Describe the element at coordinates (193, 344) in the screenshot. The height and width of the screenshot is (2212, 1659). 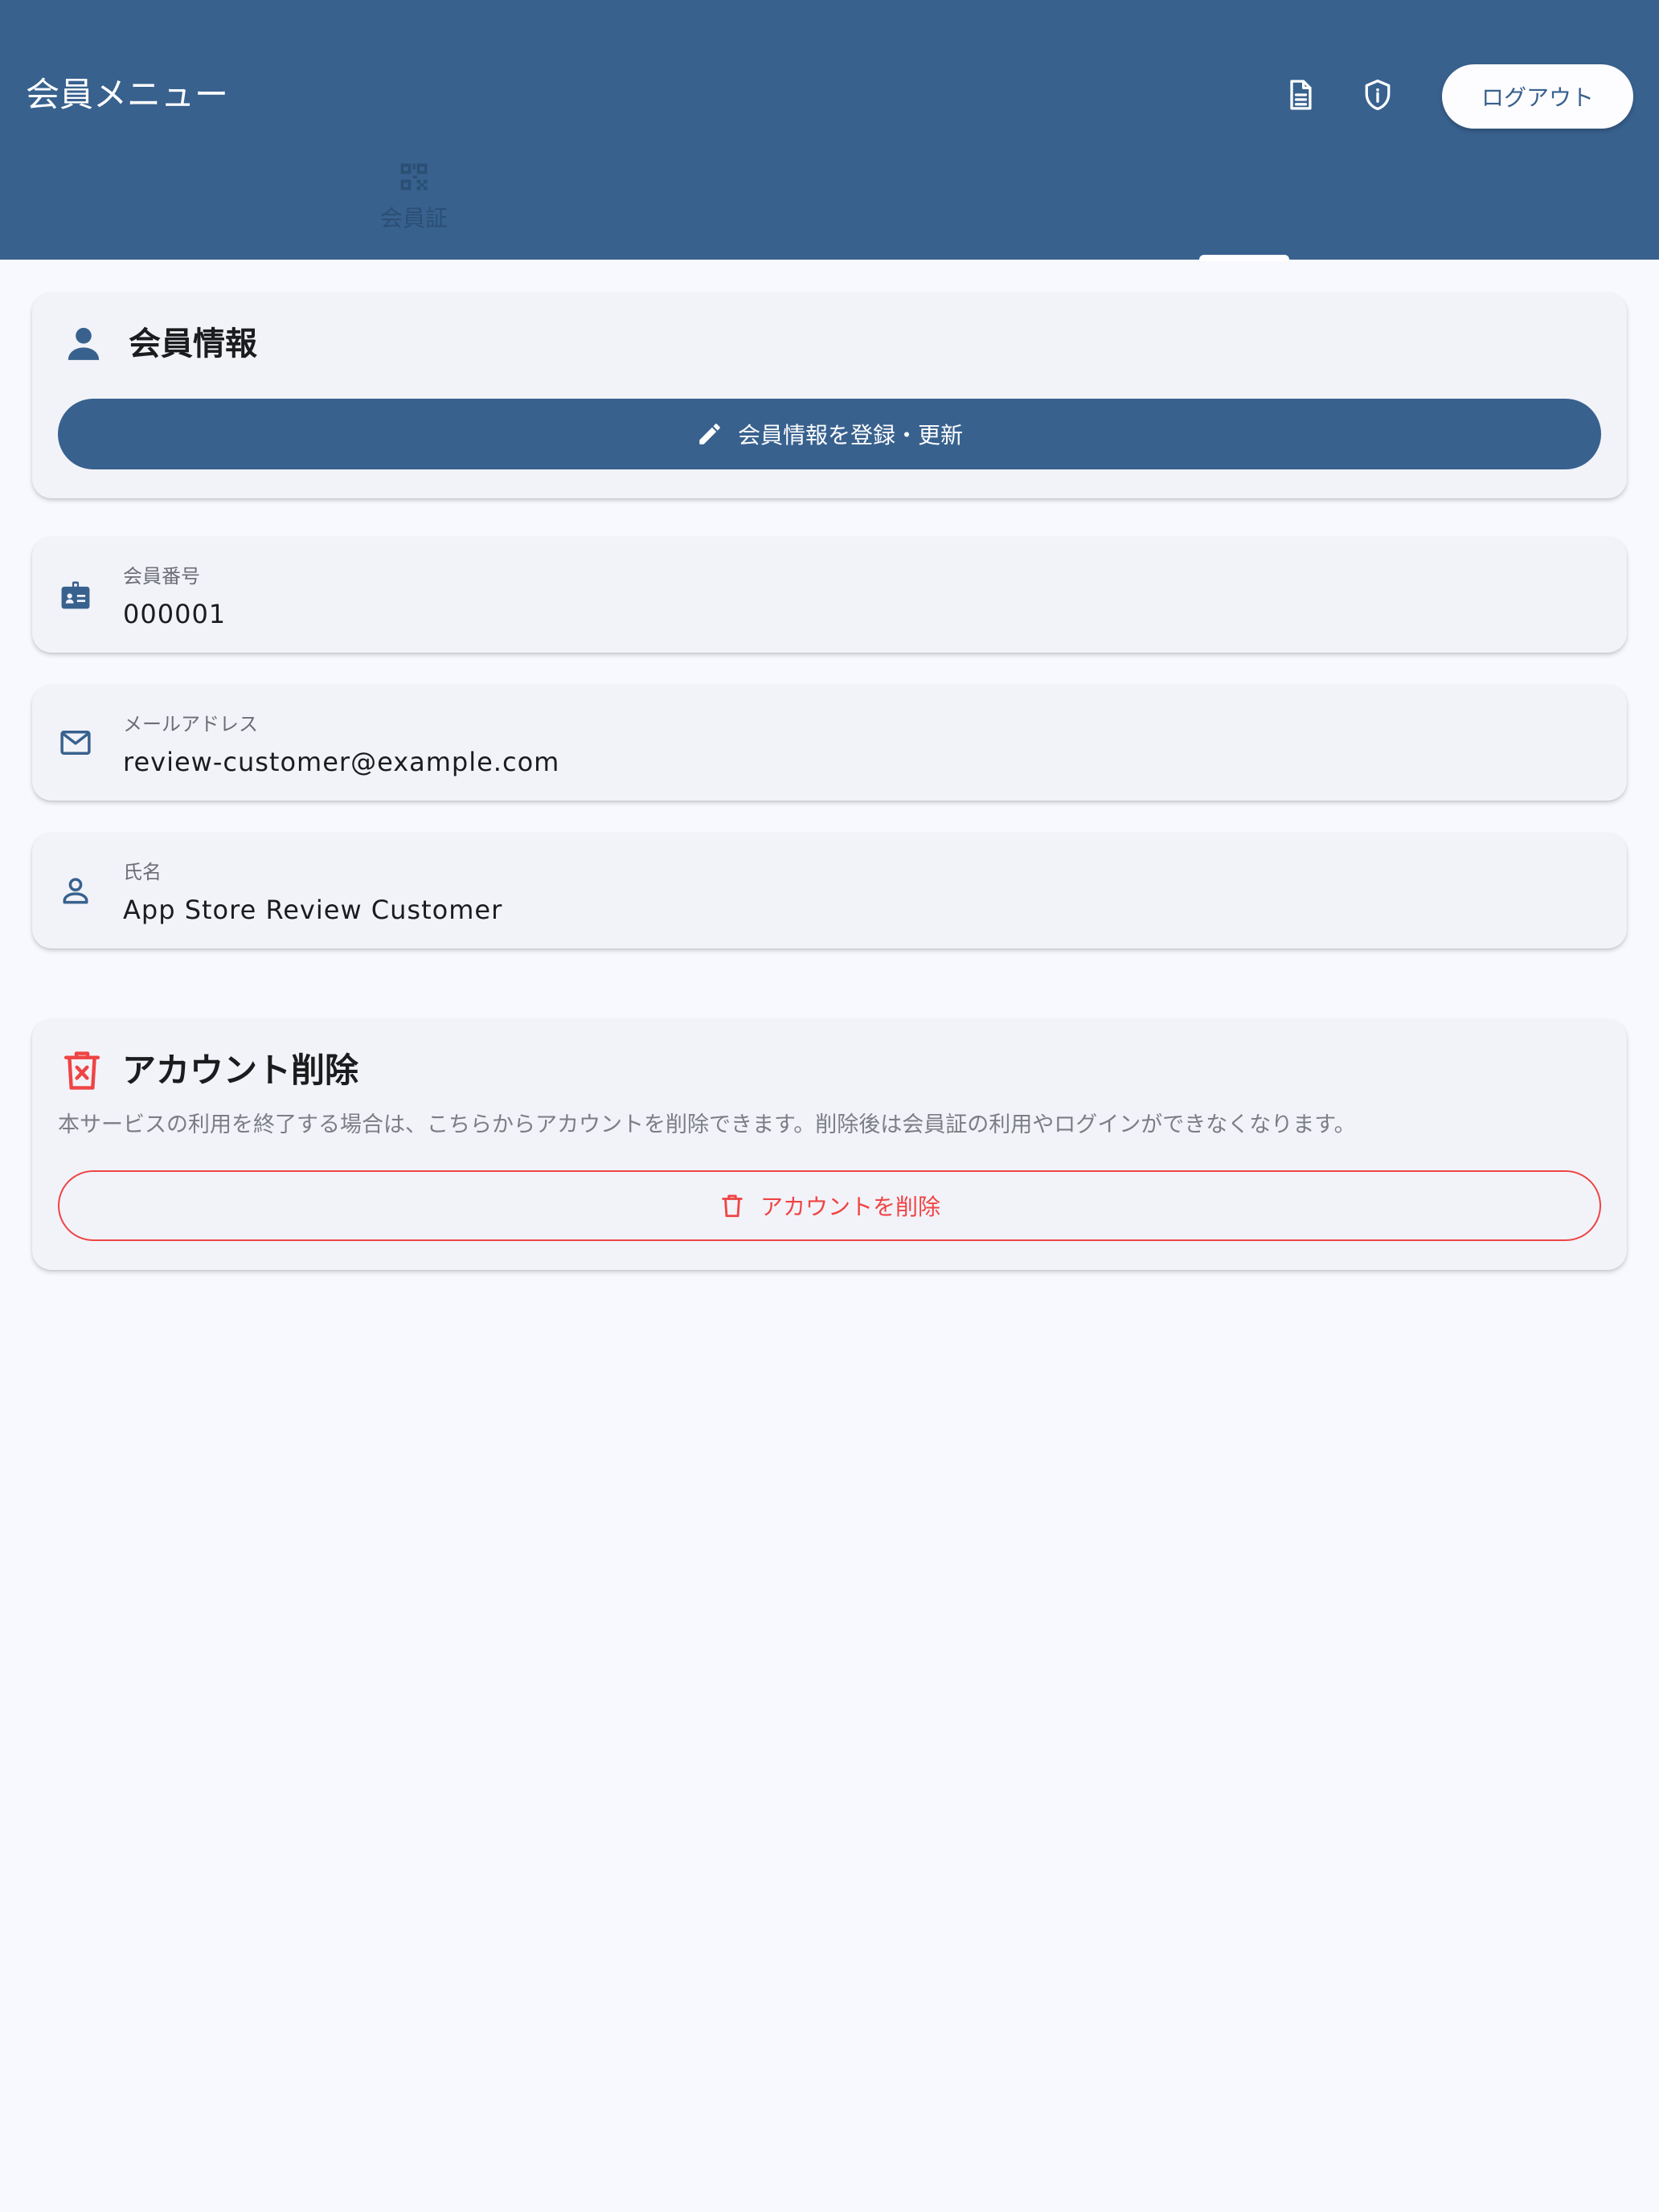
I see `member-info-title: 会員情報` at that location.